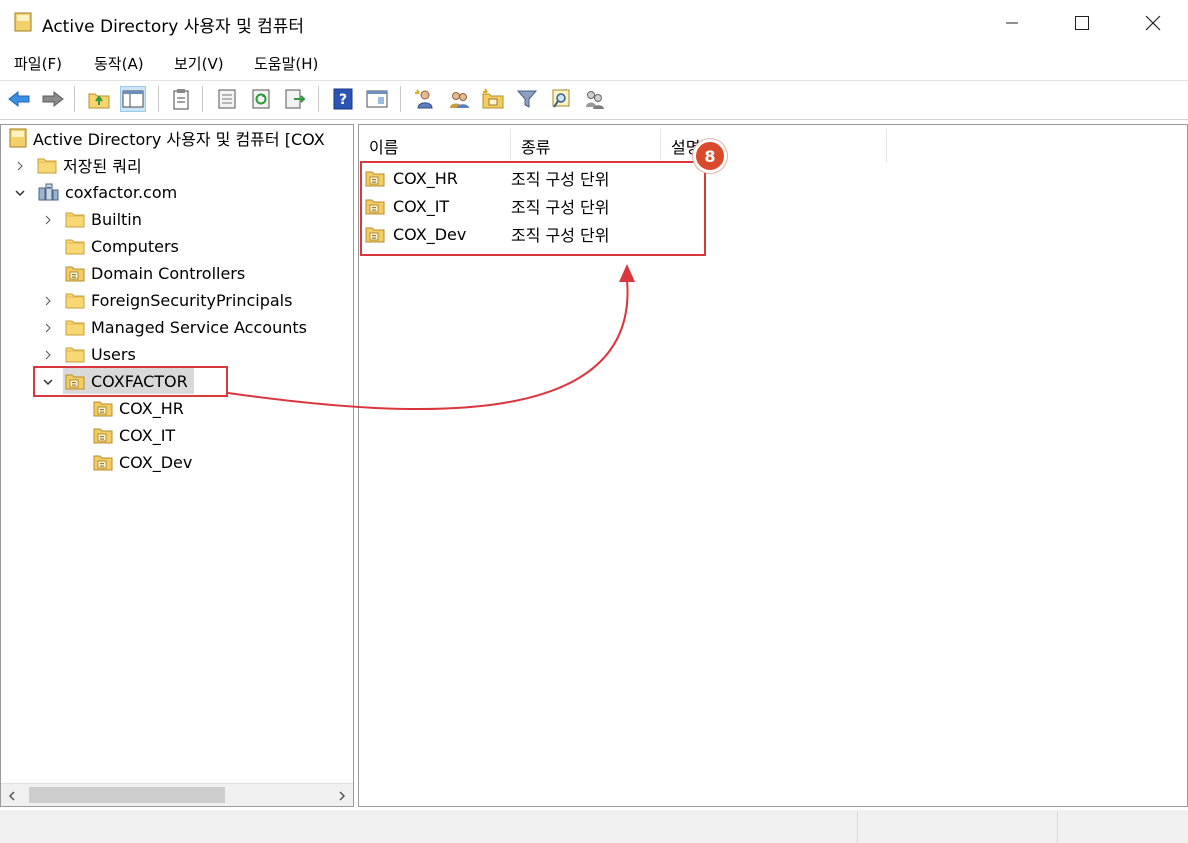  I want to click on annotation-arrow, so click(431, 337).